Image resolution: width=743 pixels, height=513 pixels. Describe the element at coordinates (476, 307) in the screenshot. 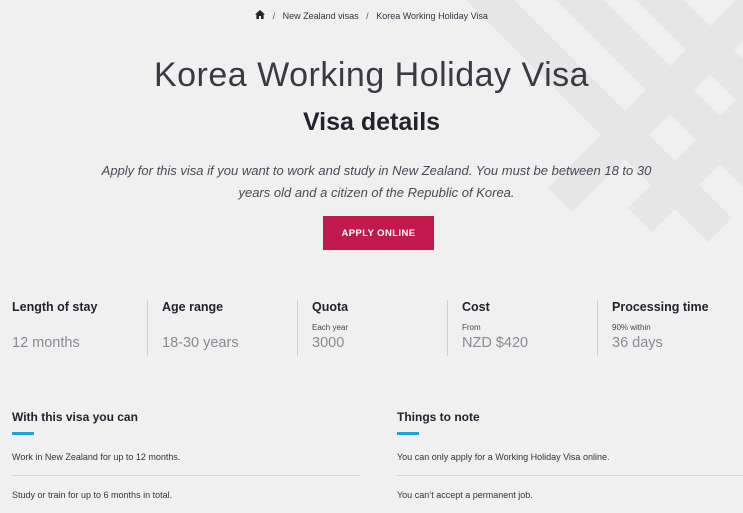

I see `fact-label: Cost` at that location.